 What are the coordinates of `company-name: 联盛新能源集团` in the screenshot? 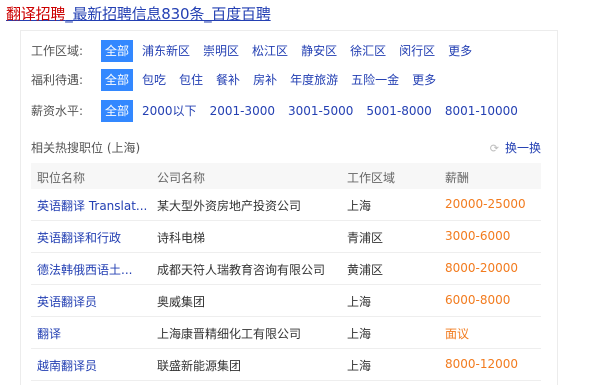 It's located at (199, 366).